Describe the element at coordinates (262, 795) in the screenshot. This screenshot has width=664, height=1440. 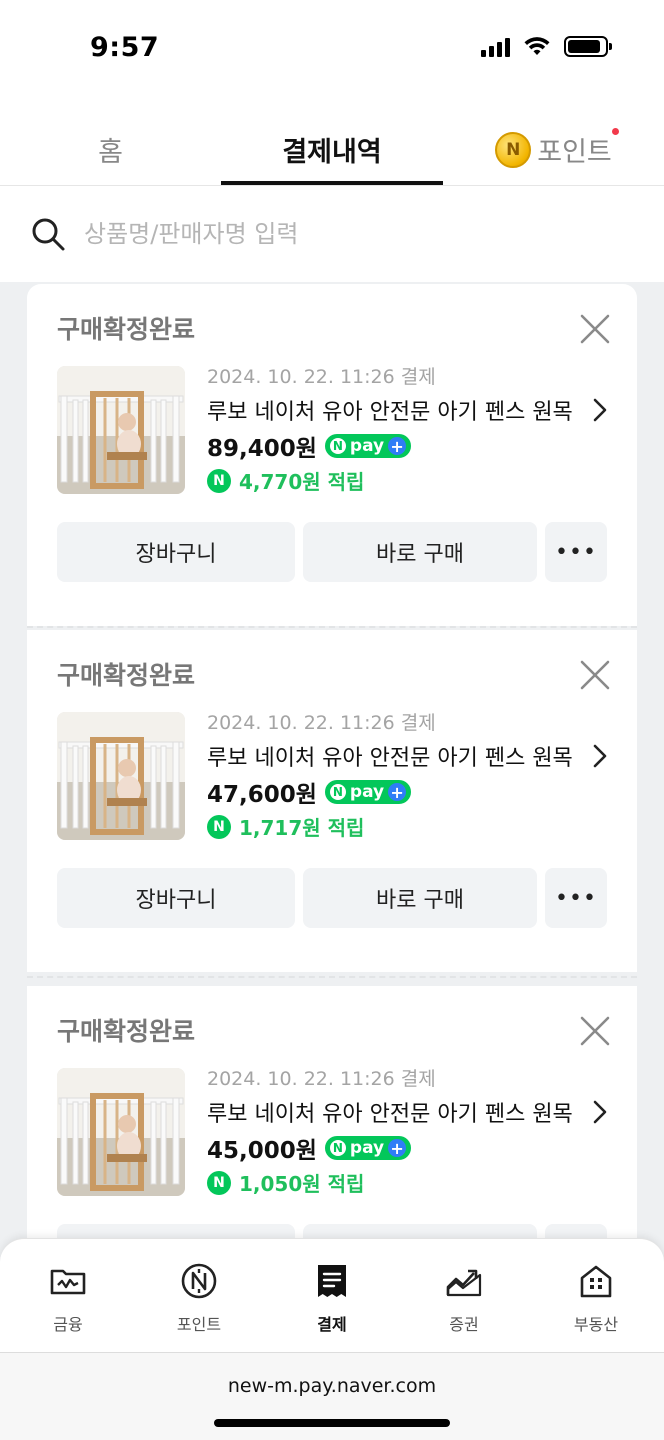
I see `product-price: 47,600원` at that location.